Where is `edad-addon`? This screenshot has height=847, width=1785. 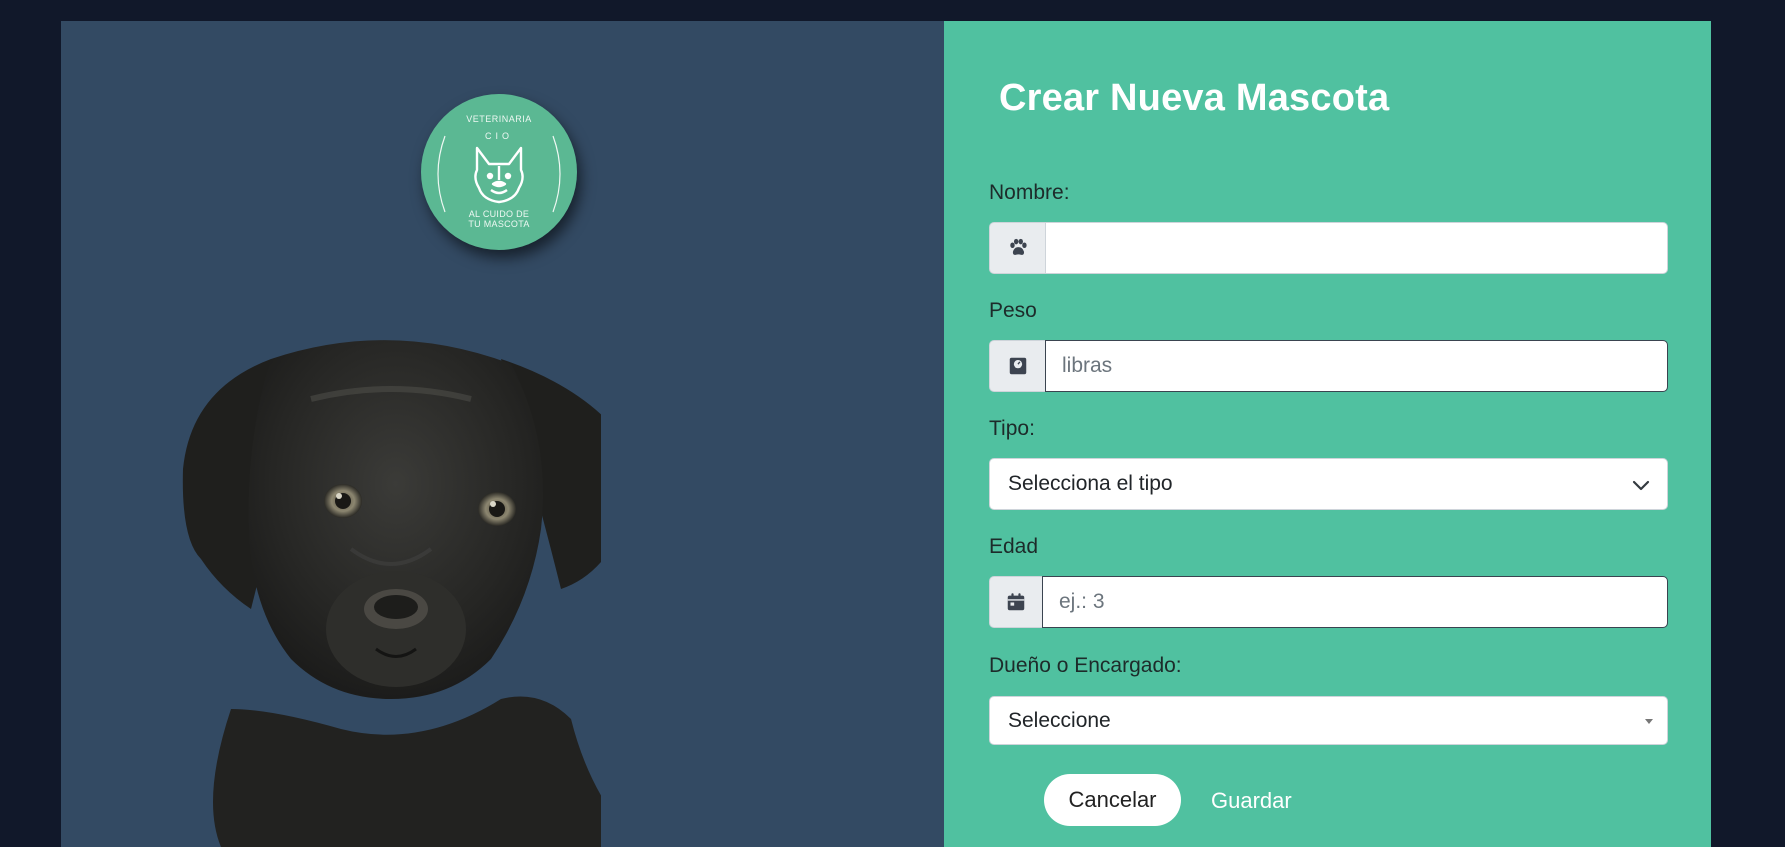 edad-addon is located at coordinates (1015, 602).